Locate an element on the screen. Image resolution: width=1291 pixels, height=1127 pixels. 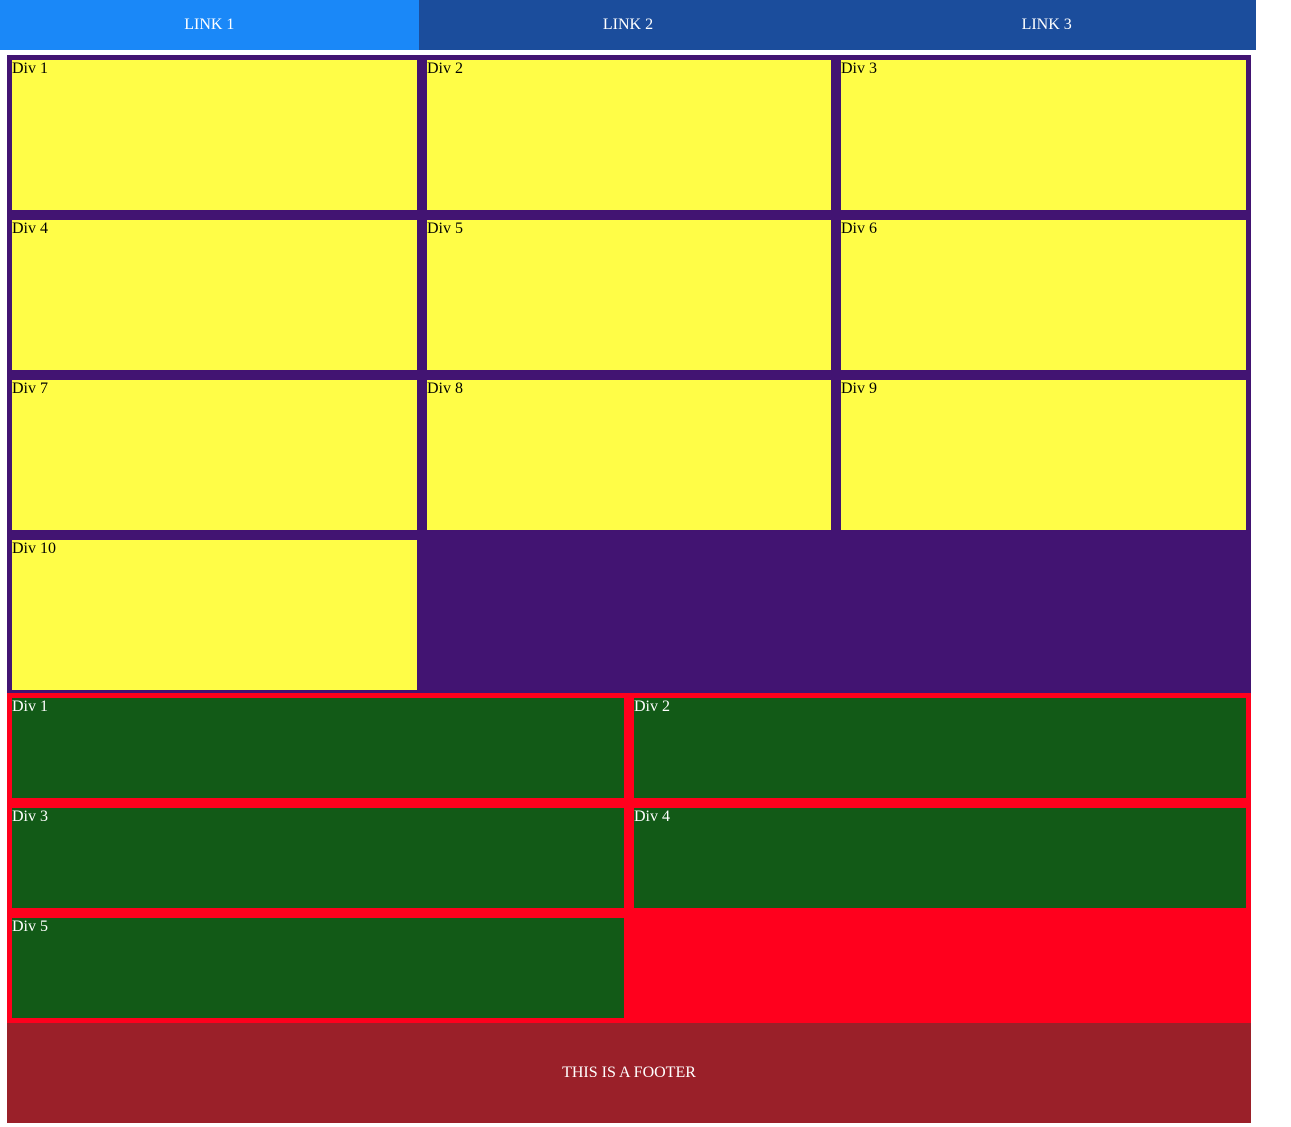
grid-item: Div 6 is located at coordinates (1043, 295).